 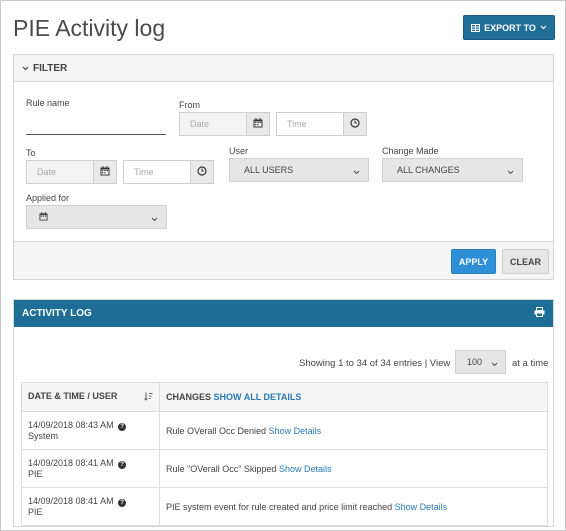 I want to click on page-size-value: 100, so click(x=475, y=362).